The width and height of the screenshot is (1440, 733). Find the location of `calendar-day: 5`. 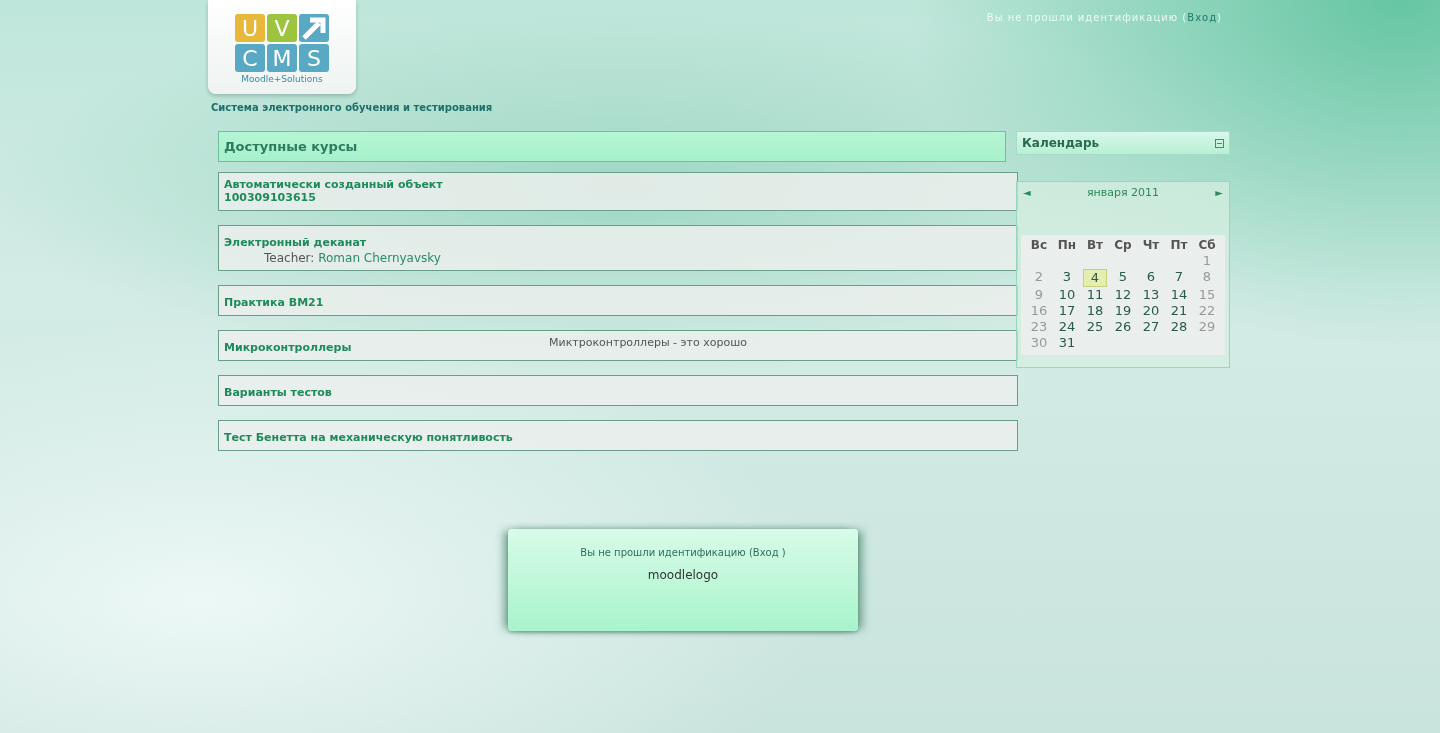

calendar-day: 5 is located at coordinates (1123, 278).